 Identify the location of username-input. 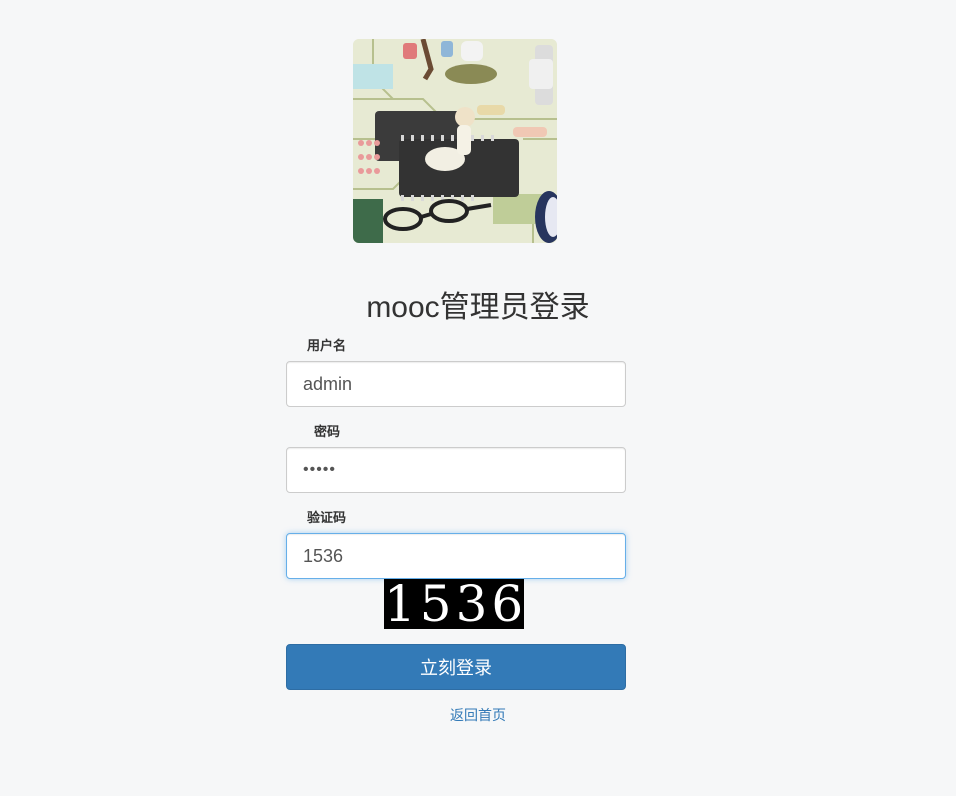
(456, 384).